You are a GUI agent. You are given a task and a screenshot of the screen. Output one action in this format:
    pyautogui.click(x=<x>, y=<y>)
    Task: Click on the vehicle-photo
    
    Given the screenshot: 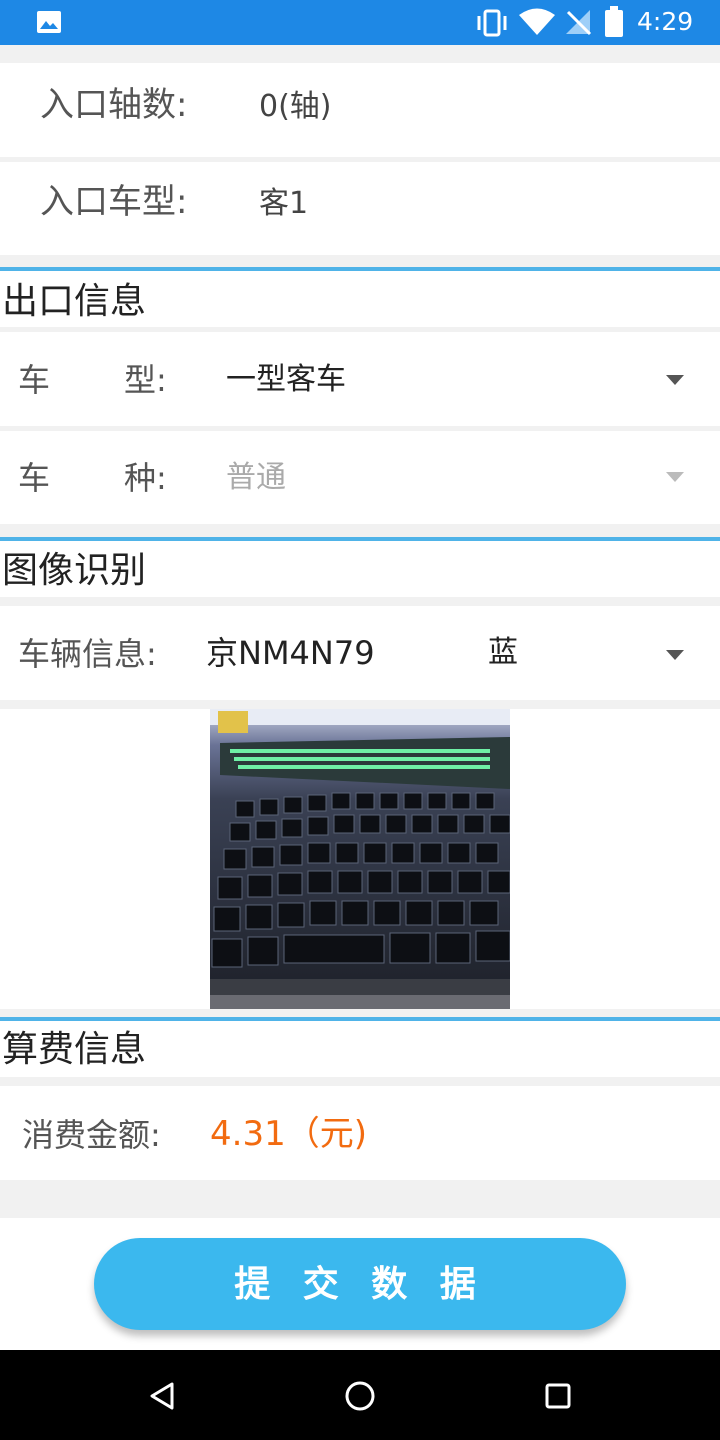 What is the action you would take?
    pyautogui.click(x=360, y=859)
    